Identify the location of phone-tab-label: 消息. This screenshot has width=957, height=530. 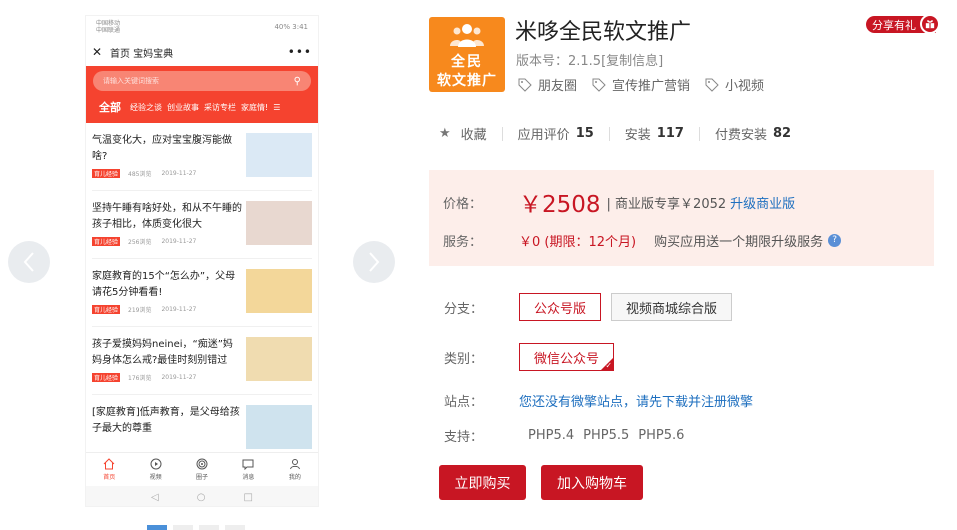
(248, 477).